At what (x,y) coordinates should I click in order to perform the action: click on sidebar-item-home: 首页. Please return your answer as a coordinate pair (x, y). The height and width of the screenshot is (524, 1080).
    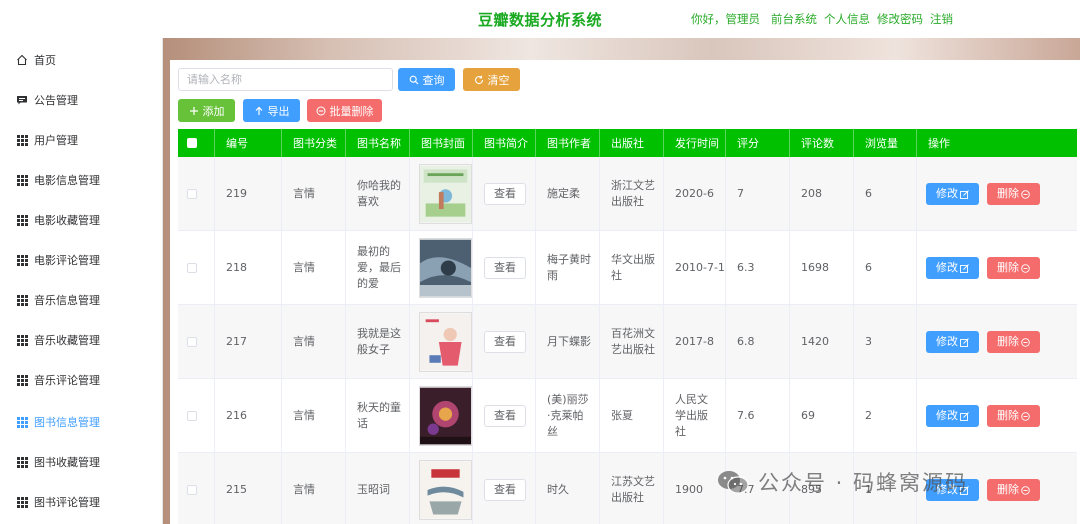
    Looking at the image, I should click on (81, 60).